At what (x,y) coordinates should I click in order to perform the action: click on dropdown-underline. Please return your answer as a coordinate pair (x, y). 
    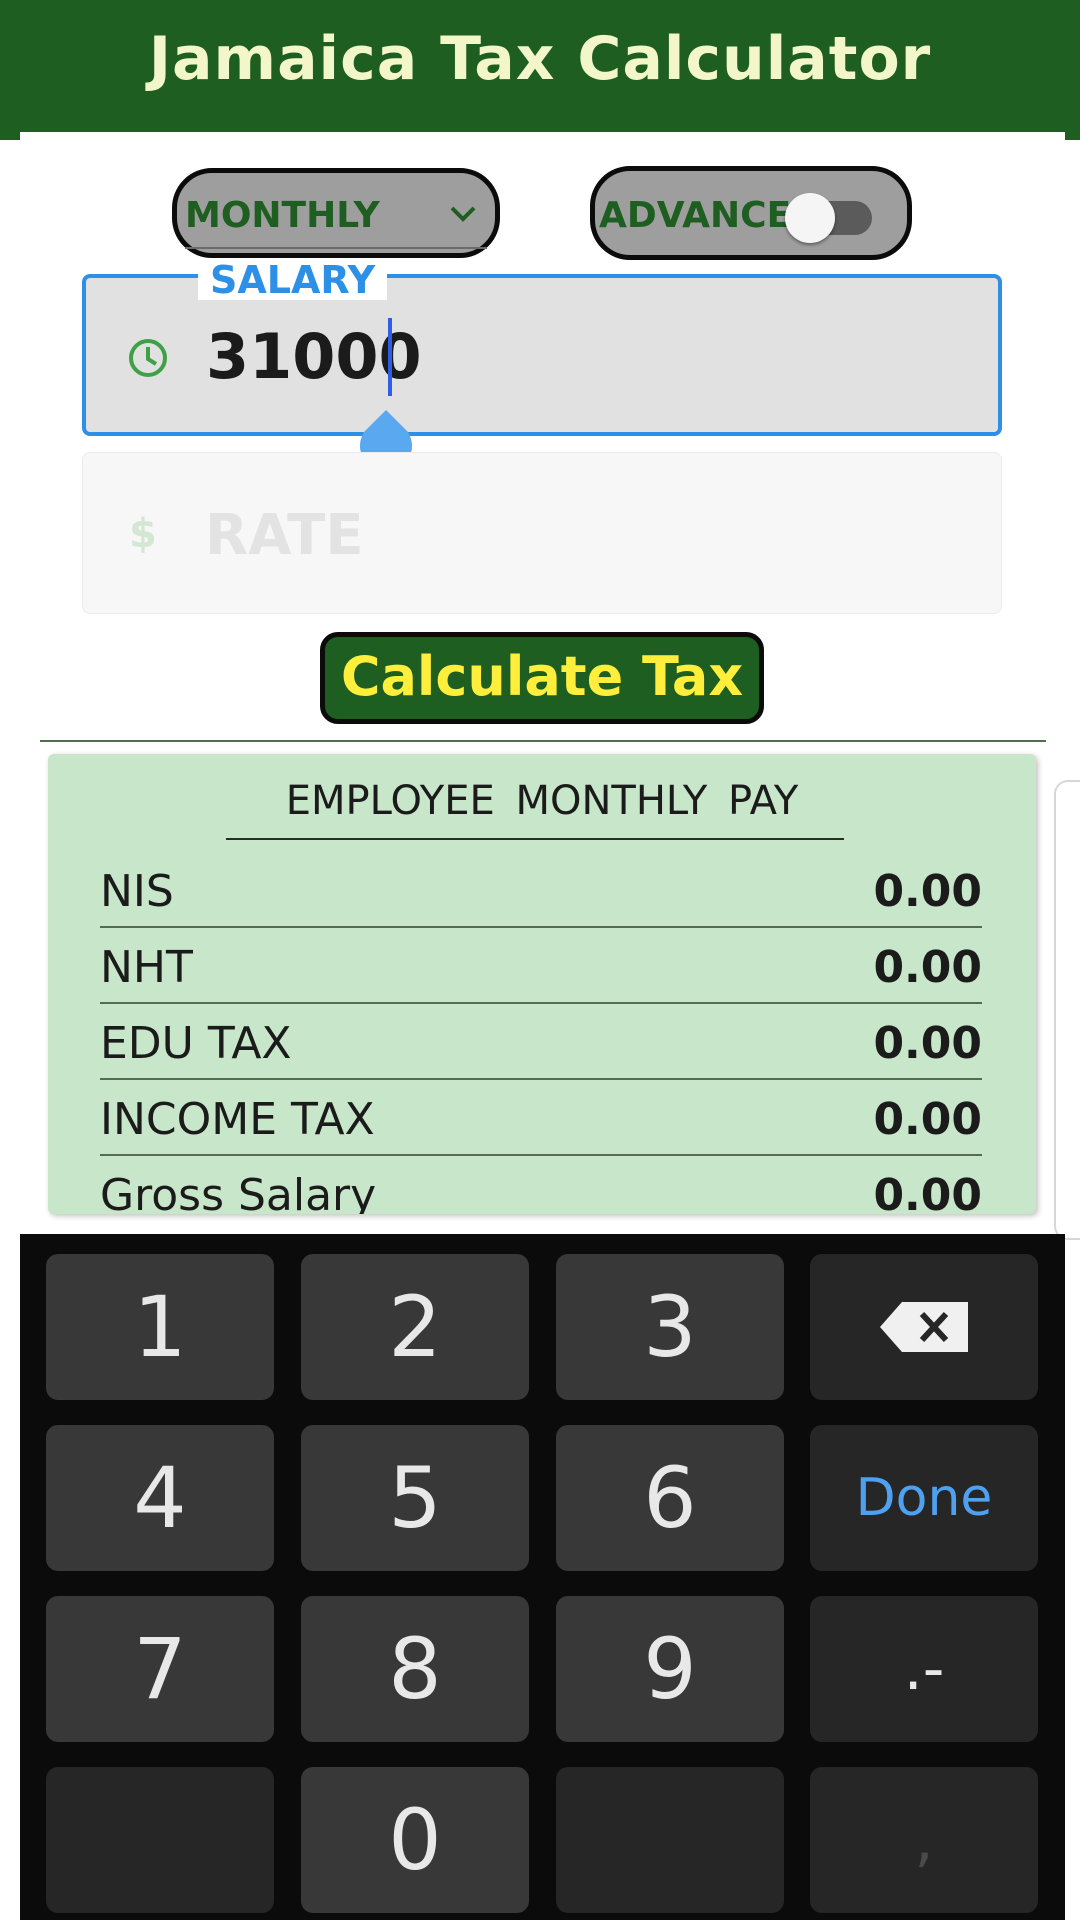
    Looking at the image, I should click on (336, 248).